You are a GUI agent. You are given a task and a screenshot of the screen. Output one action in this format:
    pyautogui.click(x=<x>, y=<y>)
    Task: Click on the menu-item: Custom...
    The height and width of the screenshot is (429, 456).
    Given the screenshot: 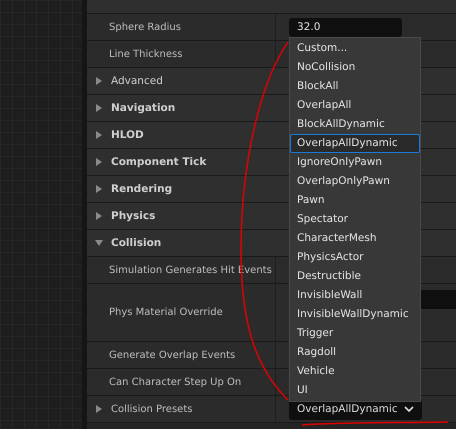 What is the action you would take?
    pyautogui.click(x=355, y=48)
    